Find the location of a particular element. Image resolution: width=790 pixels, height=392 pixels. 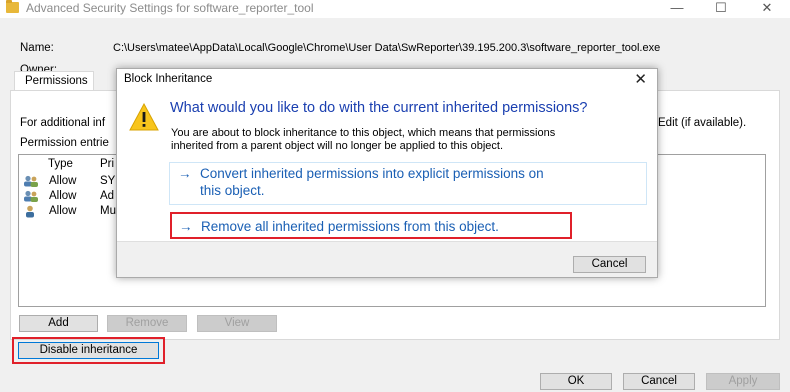

tab-permissions: Permissions is located at coordinates (54, 81).